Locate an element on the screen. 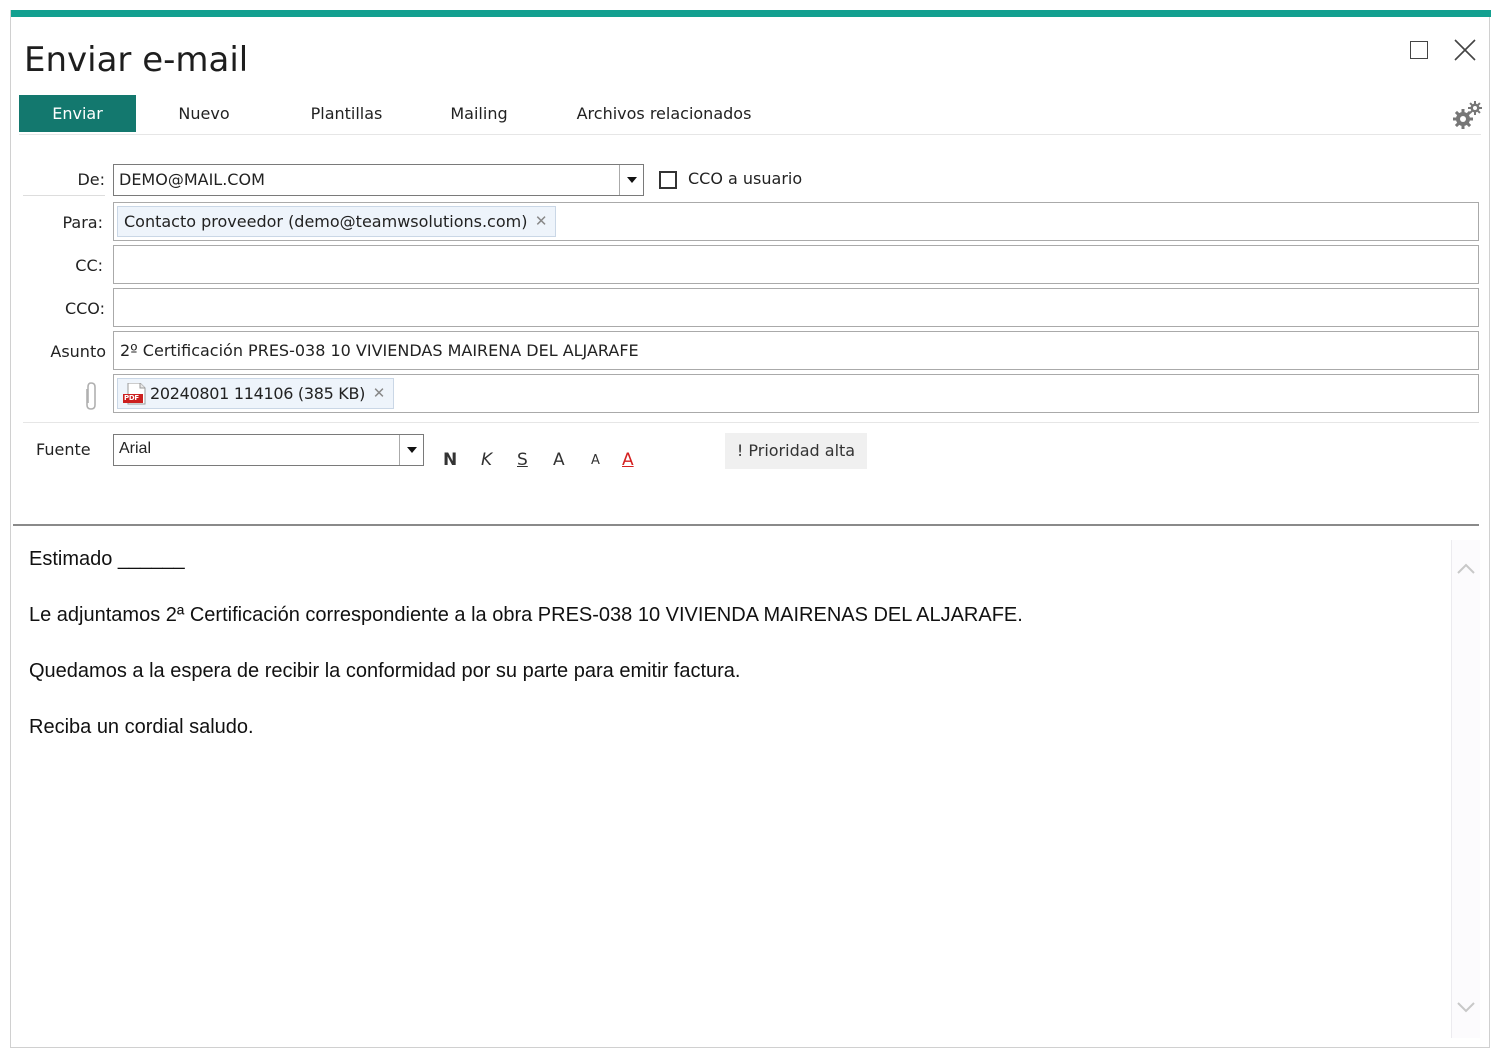  bcc-label: CCO: is located at coordinates (84, 308).